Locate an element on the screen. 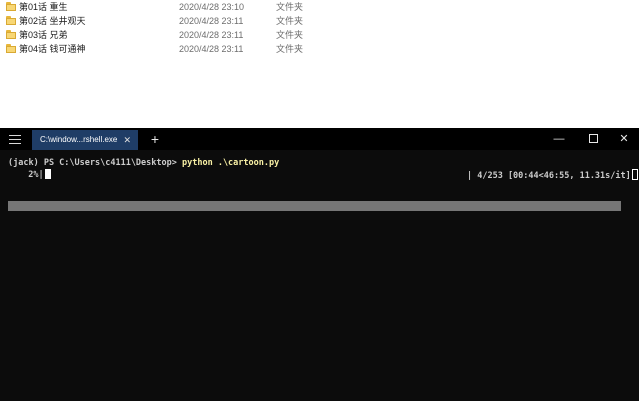 The image size is (639, 401). folder-name: 第01话 重生 is located at coordinates (43, 7).